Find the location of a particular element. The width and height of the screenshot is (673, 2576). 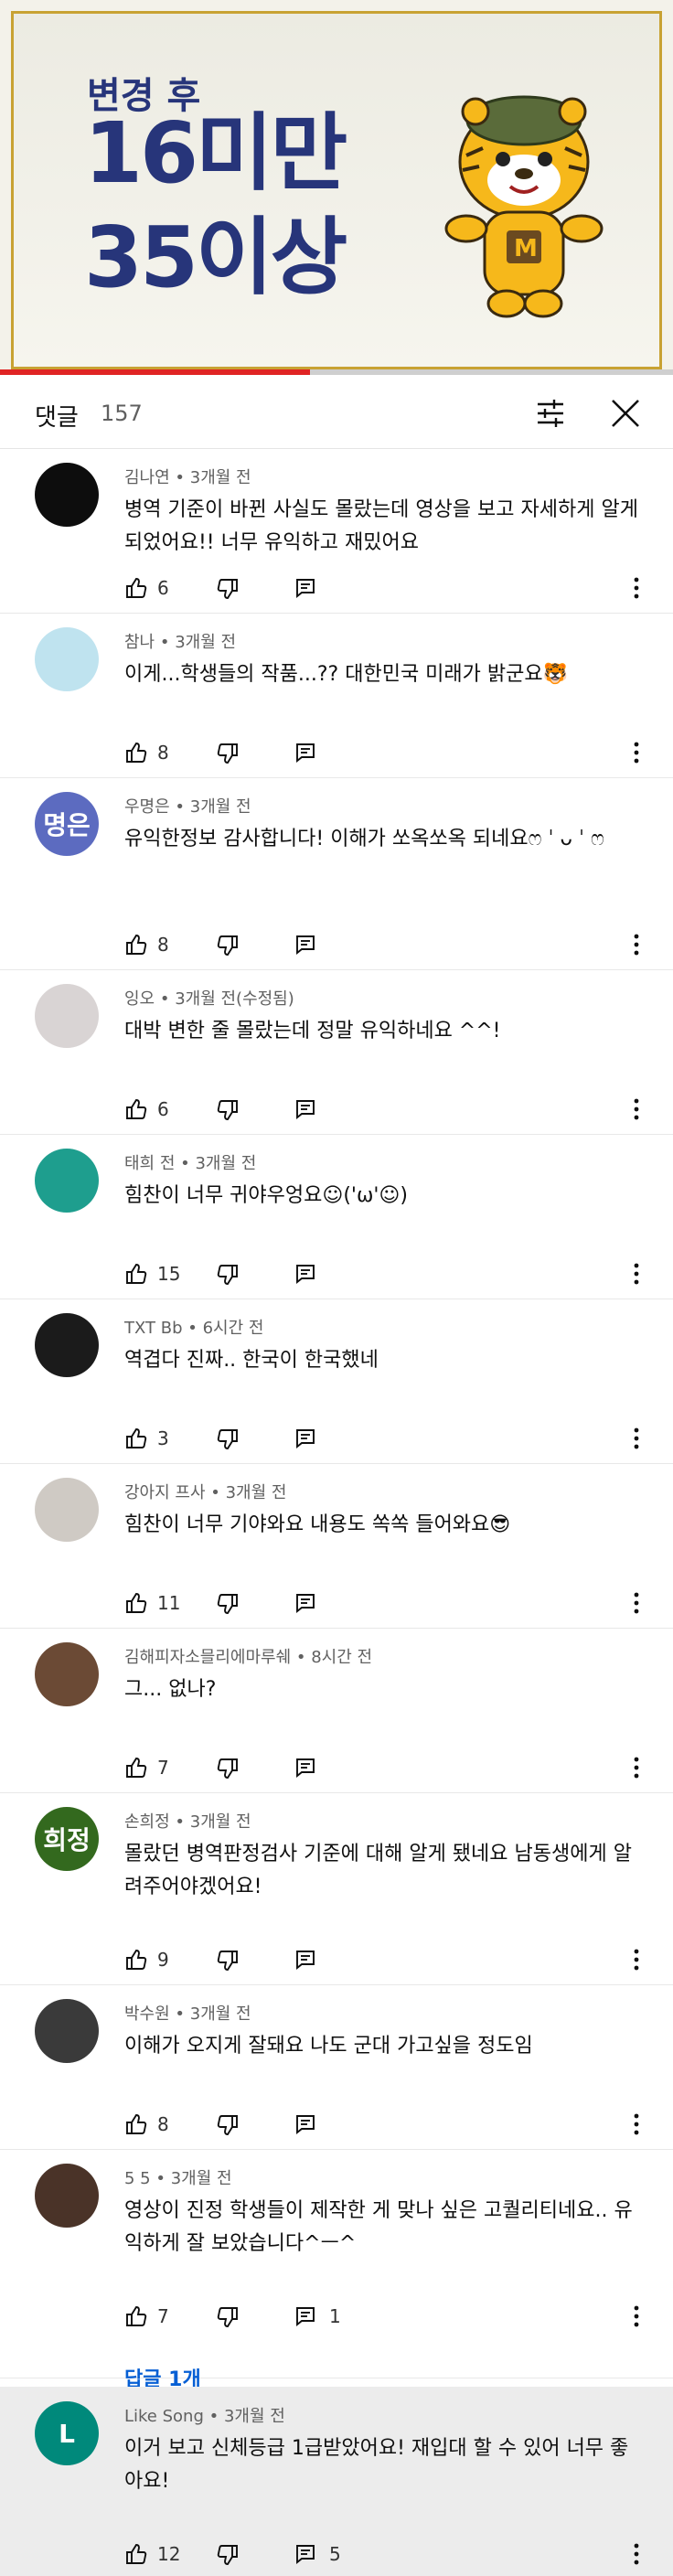

like-count: 12 is located at coordinates (169, 2554).